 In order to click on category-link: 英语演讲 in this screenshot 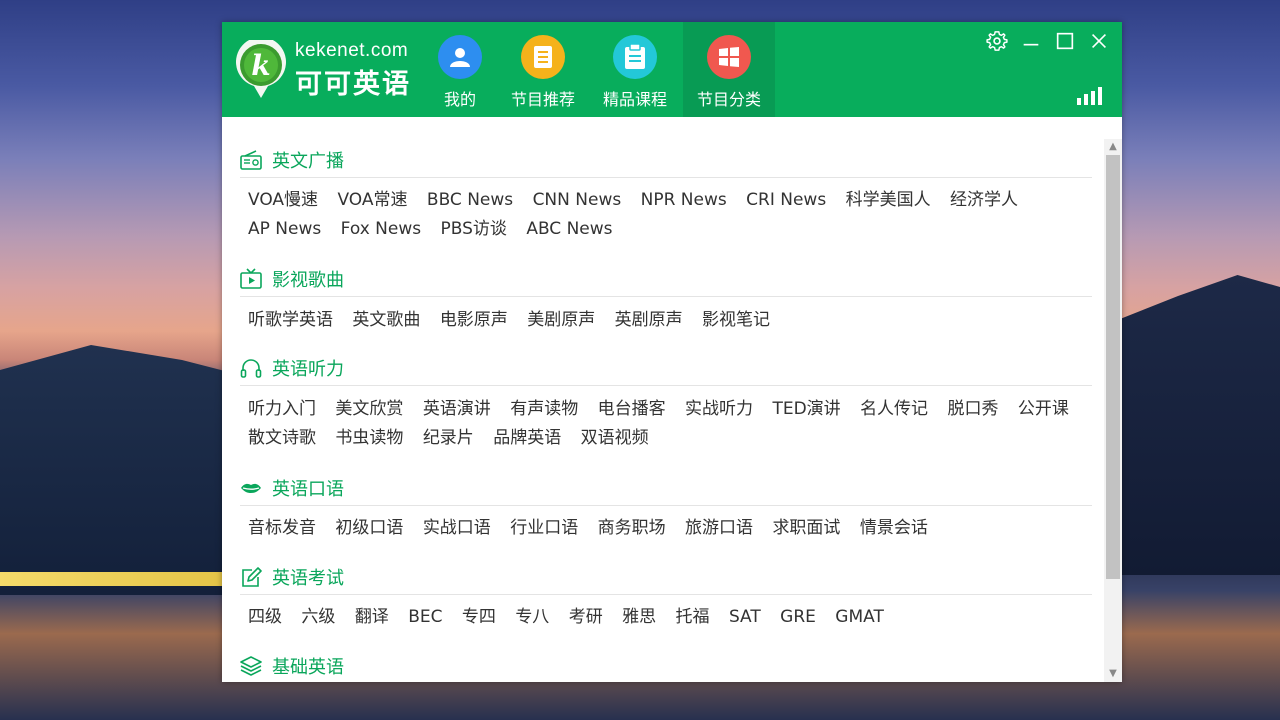, I will do `click(457, 409)`.